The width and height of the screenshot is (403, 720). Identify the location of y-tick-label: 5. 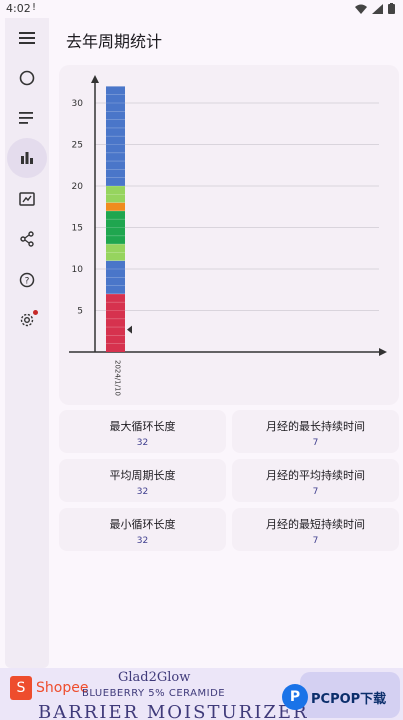
(80, 312).